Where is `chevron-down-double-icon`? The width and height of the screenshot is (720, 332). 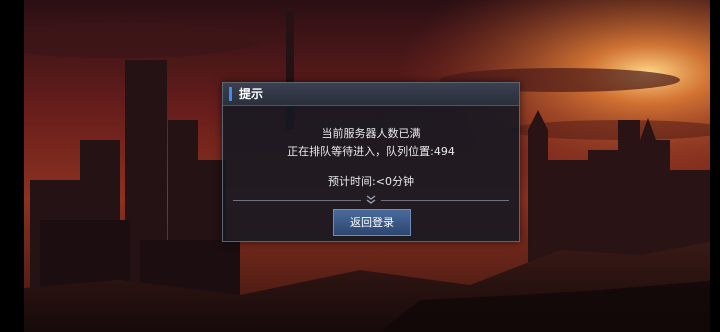
chevron-down-double-icon is located at coordinates (371, 199).